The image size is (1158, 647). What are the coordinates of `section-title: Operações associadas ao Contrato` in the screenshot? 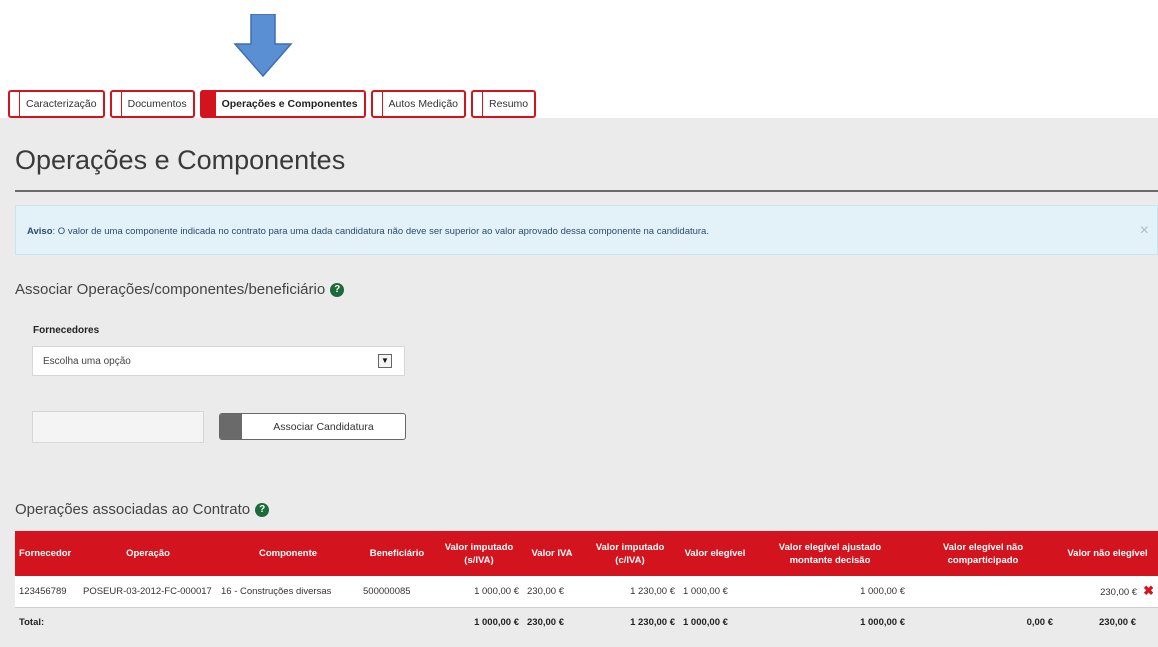 It's located at (133, 509).